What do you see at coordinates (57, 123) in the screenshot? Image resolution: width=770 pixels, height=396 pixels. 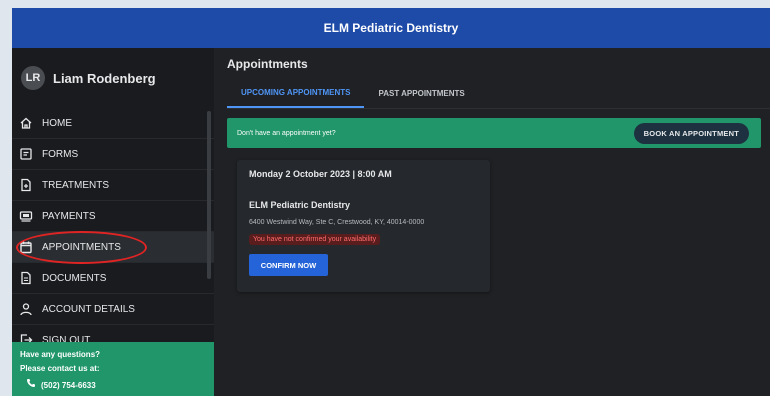 I see `sidebar-item-label: HOME` at bounding box center [57, 123].